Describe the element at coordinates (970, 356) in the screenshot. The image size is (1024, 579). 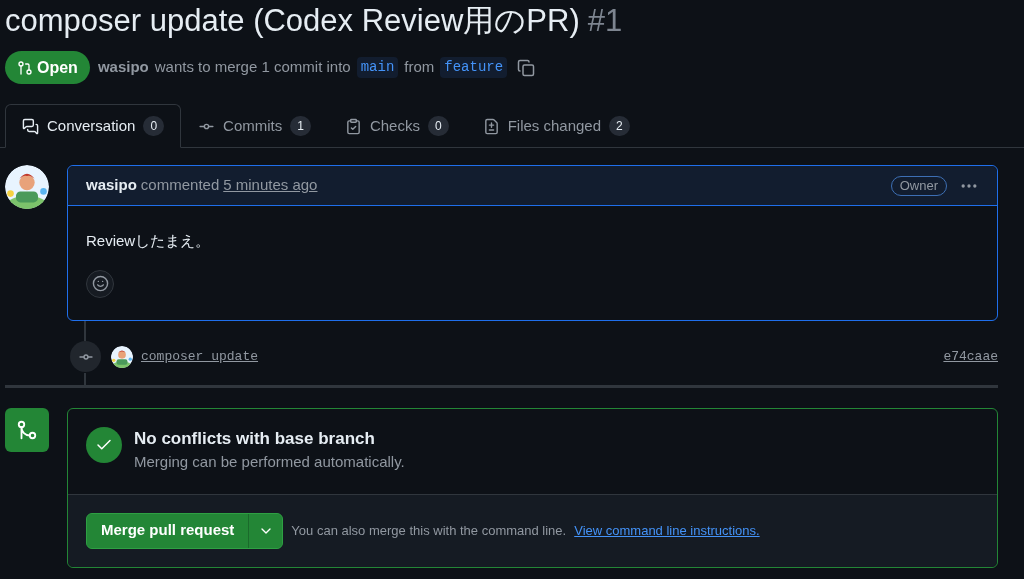
I see `commit-sha-link: e74caae` at that location.